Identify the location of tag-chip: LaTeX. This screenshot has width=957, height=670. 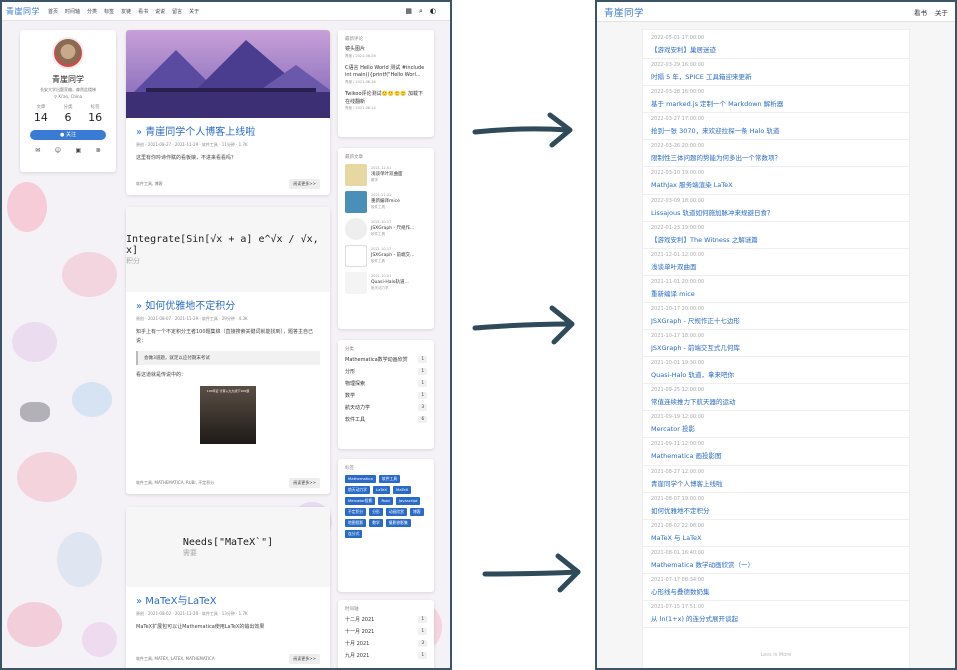
(381, 490).